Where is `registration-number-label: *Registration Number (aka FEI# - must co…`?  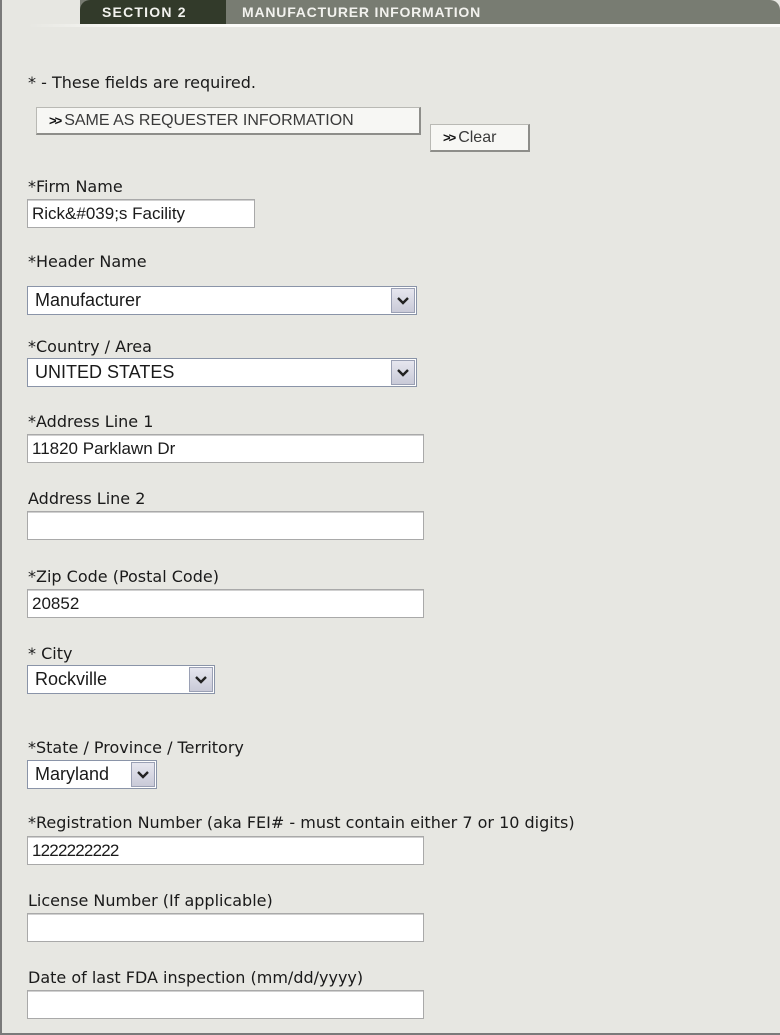
registration-number-label: *Registration Number (aka FEI# - must co… is located at coordinates (301, 822).